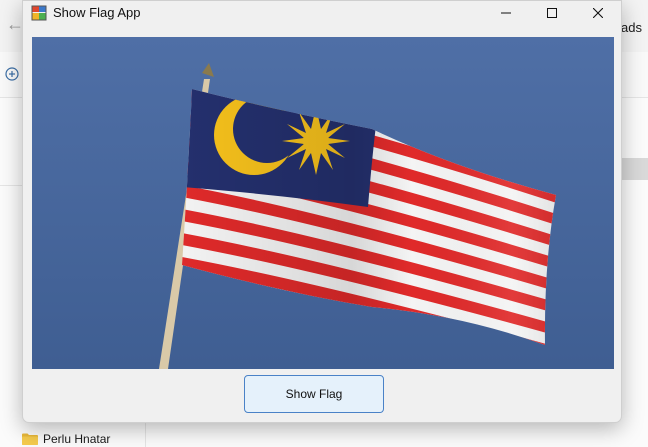  I want to click on folder-icon, so click(30, 439).